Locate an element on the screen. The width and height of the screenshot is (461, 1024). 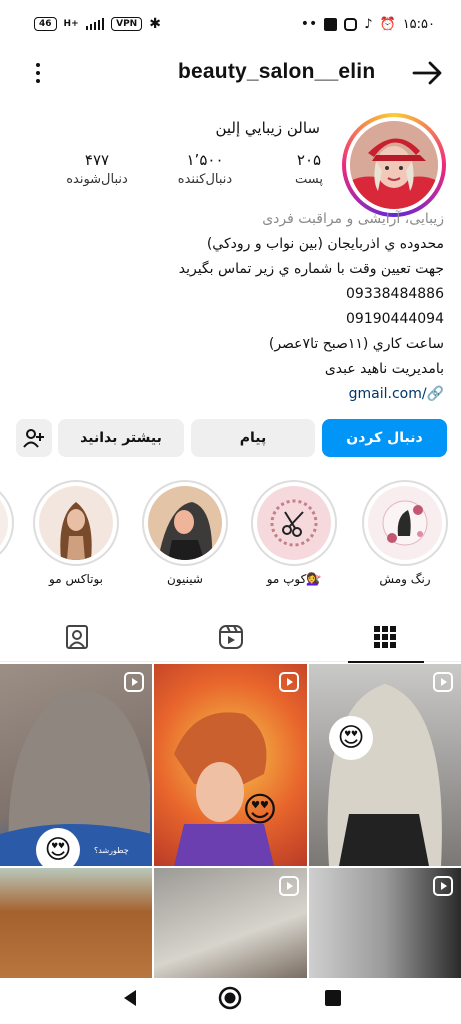
bio-line: جهت تعيين وقت با شماره ي زير تماس بگيريد is located at coordinates (311, 269).